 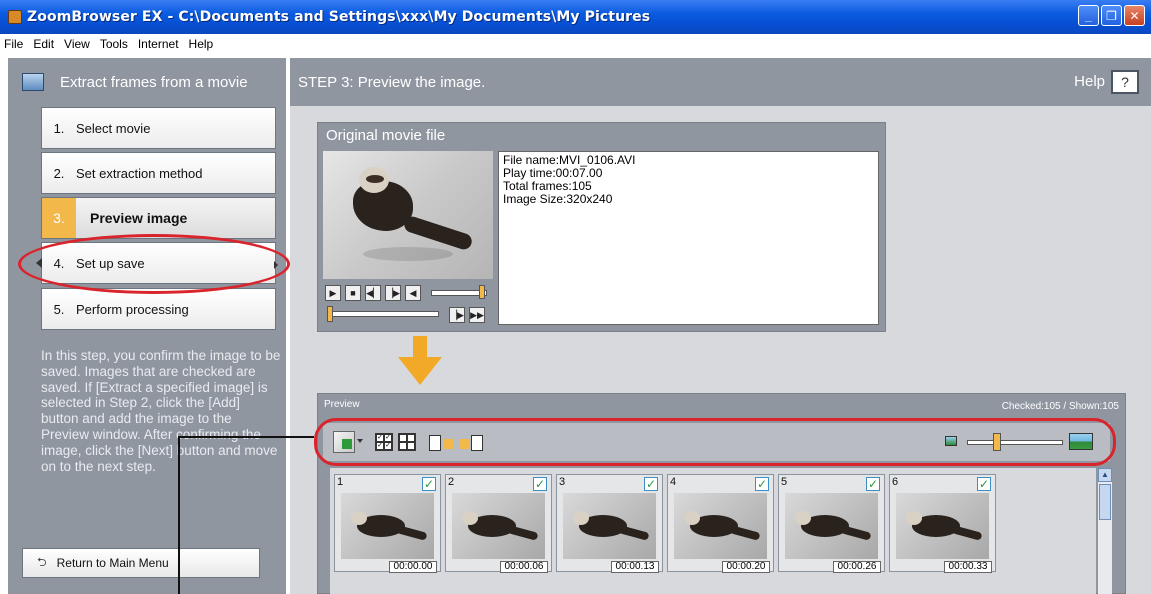 I want to click on volume-slider-thumb, so click(x=482, y=292).